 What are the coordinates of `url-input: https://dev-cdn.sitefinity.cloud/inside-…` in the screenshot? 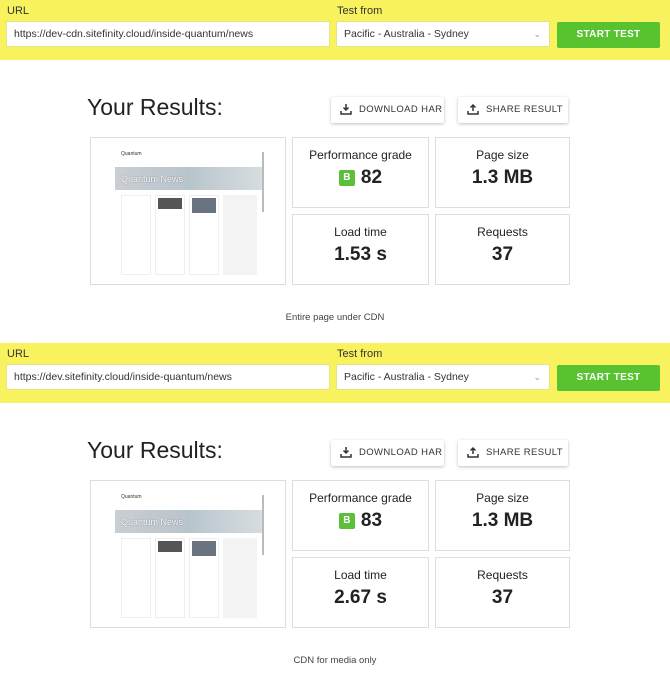 It's located at (168, 34).